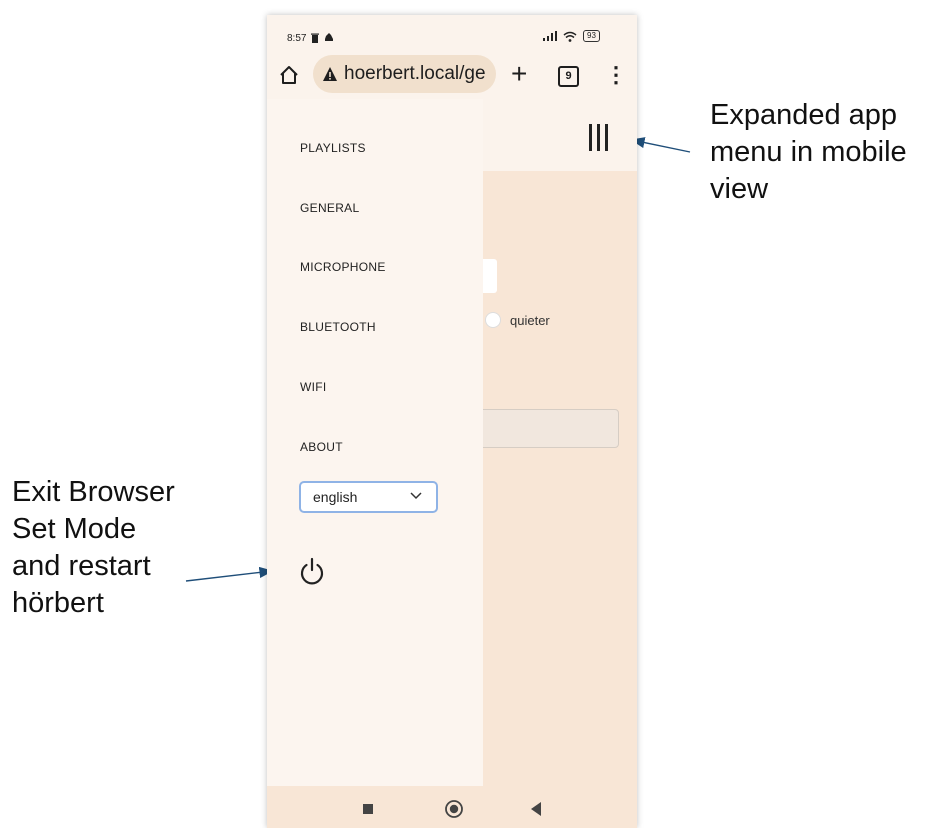 Image resolution: width=932 pixels, height=828 pixels. What do you see at coordinates (560, 478) in the screenshot?
I see `app-content-area` at bounding box center [560, 478].